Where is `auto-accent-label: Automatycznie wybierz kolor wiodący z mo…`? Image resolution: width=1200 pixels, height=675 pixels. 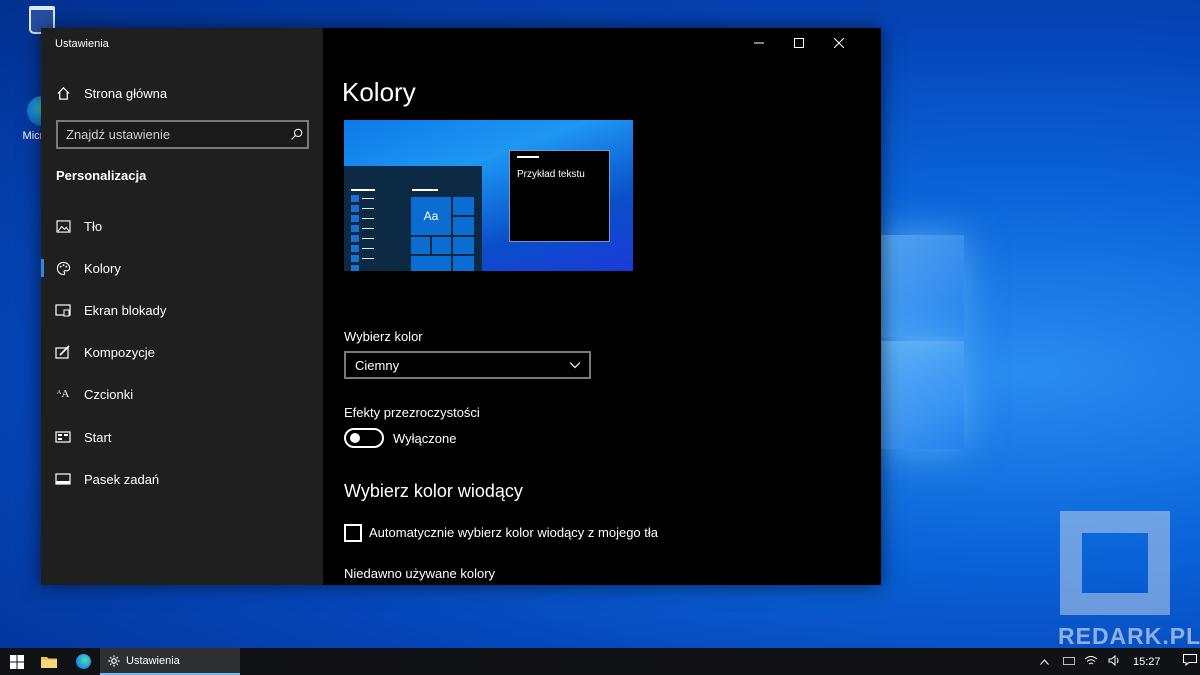
auto-accent-label: Automatycznie wybierz kolor wiodący z mo… is located at coordinates (513, 532).